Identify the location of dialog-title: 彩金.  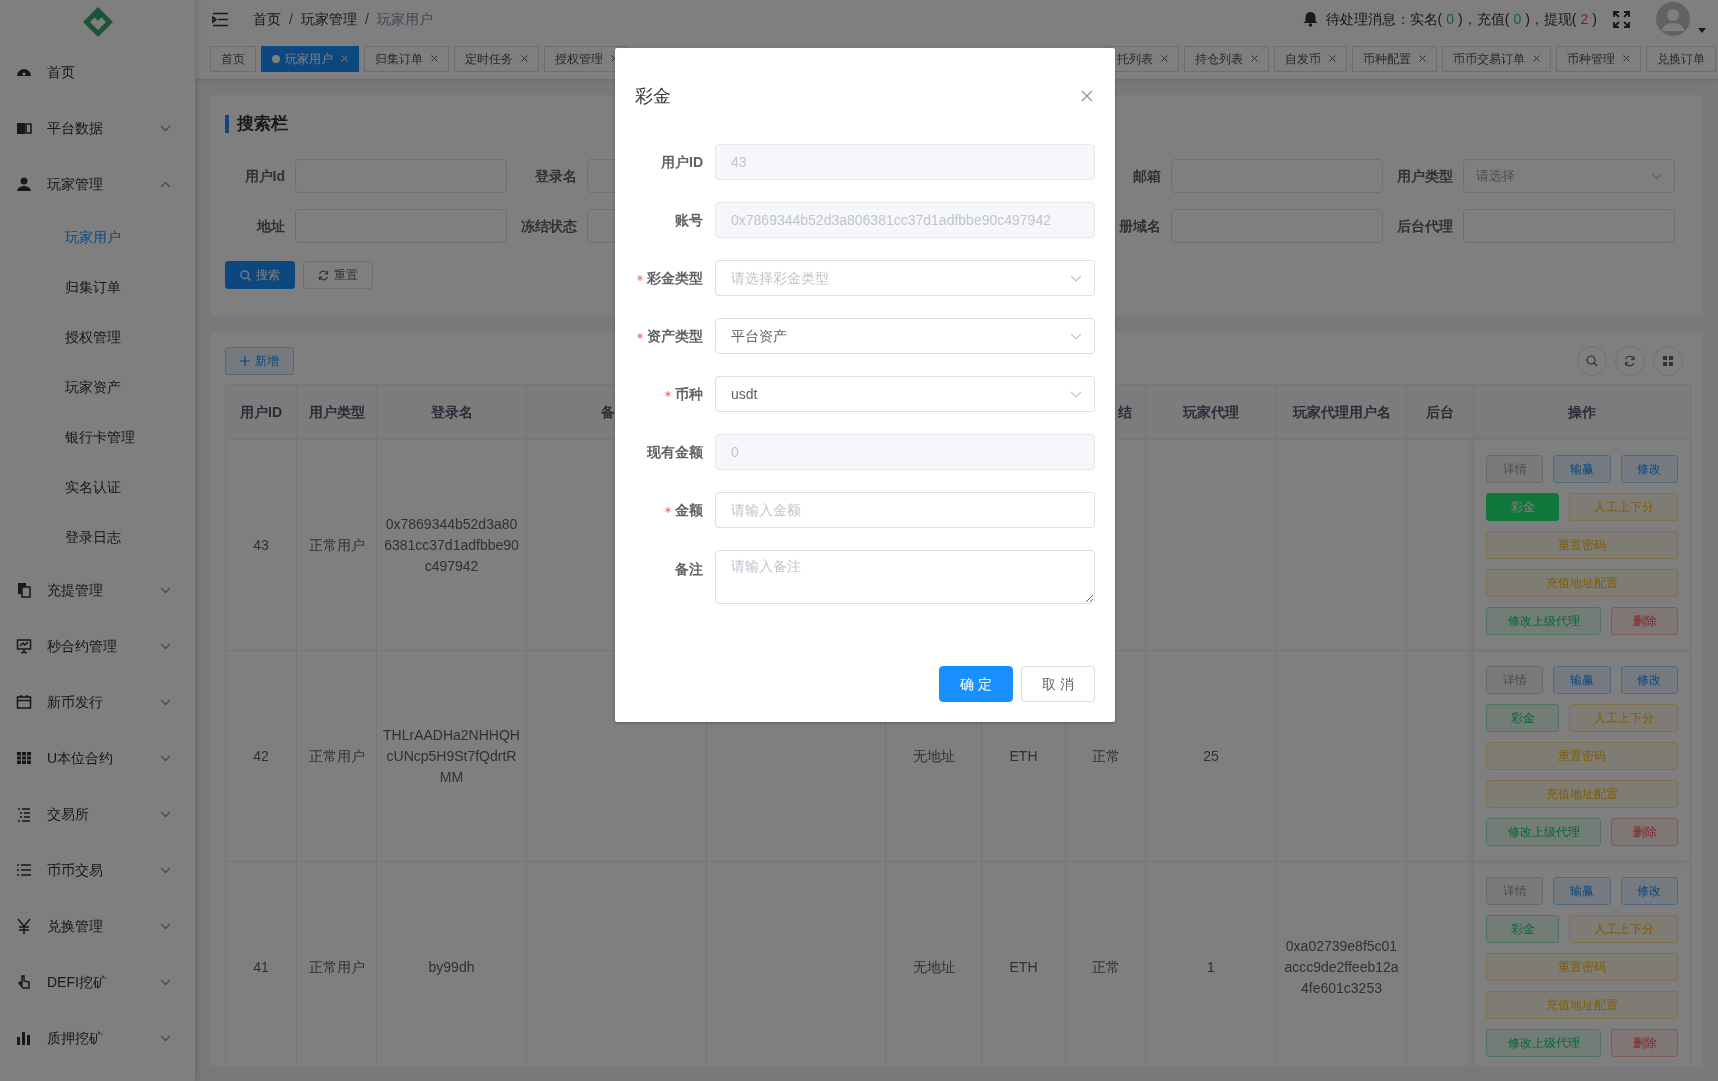
(653, 96).